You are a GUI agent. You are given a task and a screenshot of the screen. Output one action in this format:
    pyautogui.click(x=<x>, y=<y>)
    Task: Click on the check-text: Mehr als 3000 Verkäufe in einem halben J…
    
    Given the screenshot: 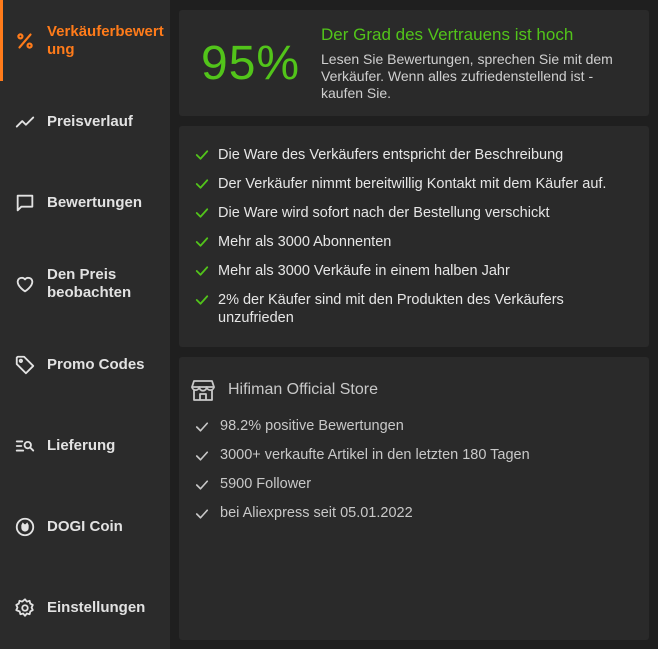 What is the action you would take?
    pyautogui.click(x=364, y=271)
    